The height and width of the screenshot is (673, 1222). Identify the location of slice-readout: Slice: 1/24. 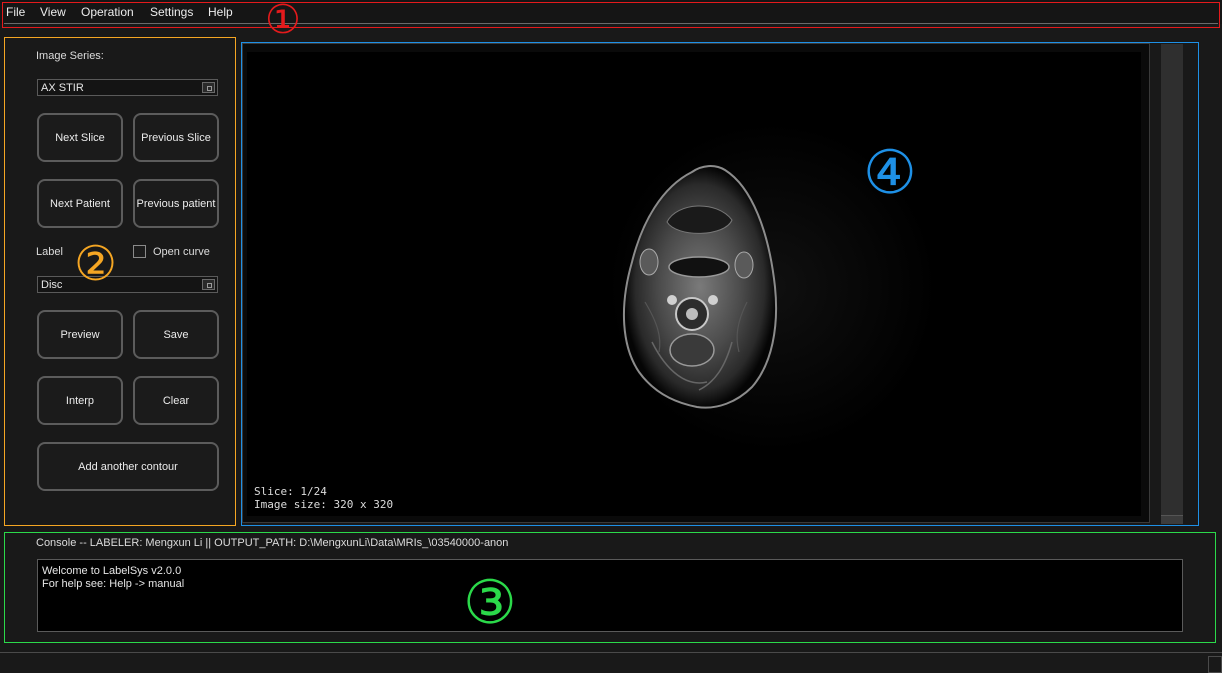
(290, 491).